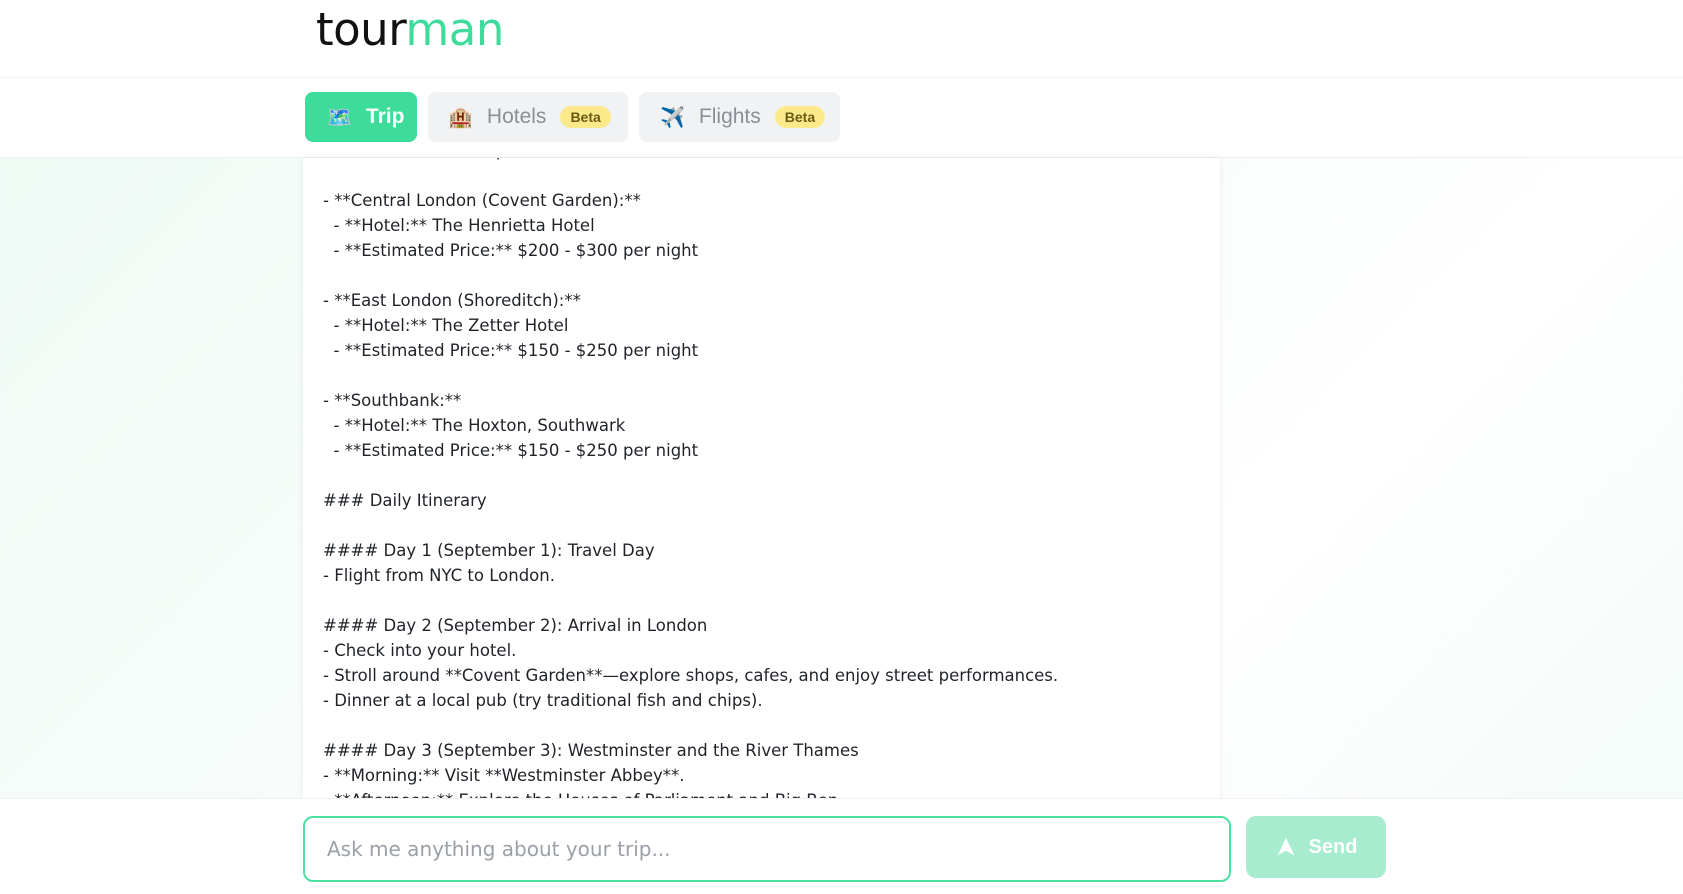  I want to click on tabs-bar: 🗺️ Trip 🏨 Hotels Beta ✈️ Flights Beta, so click(841, 118).